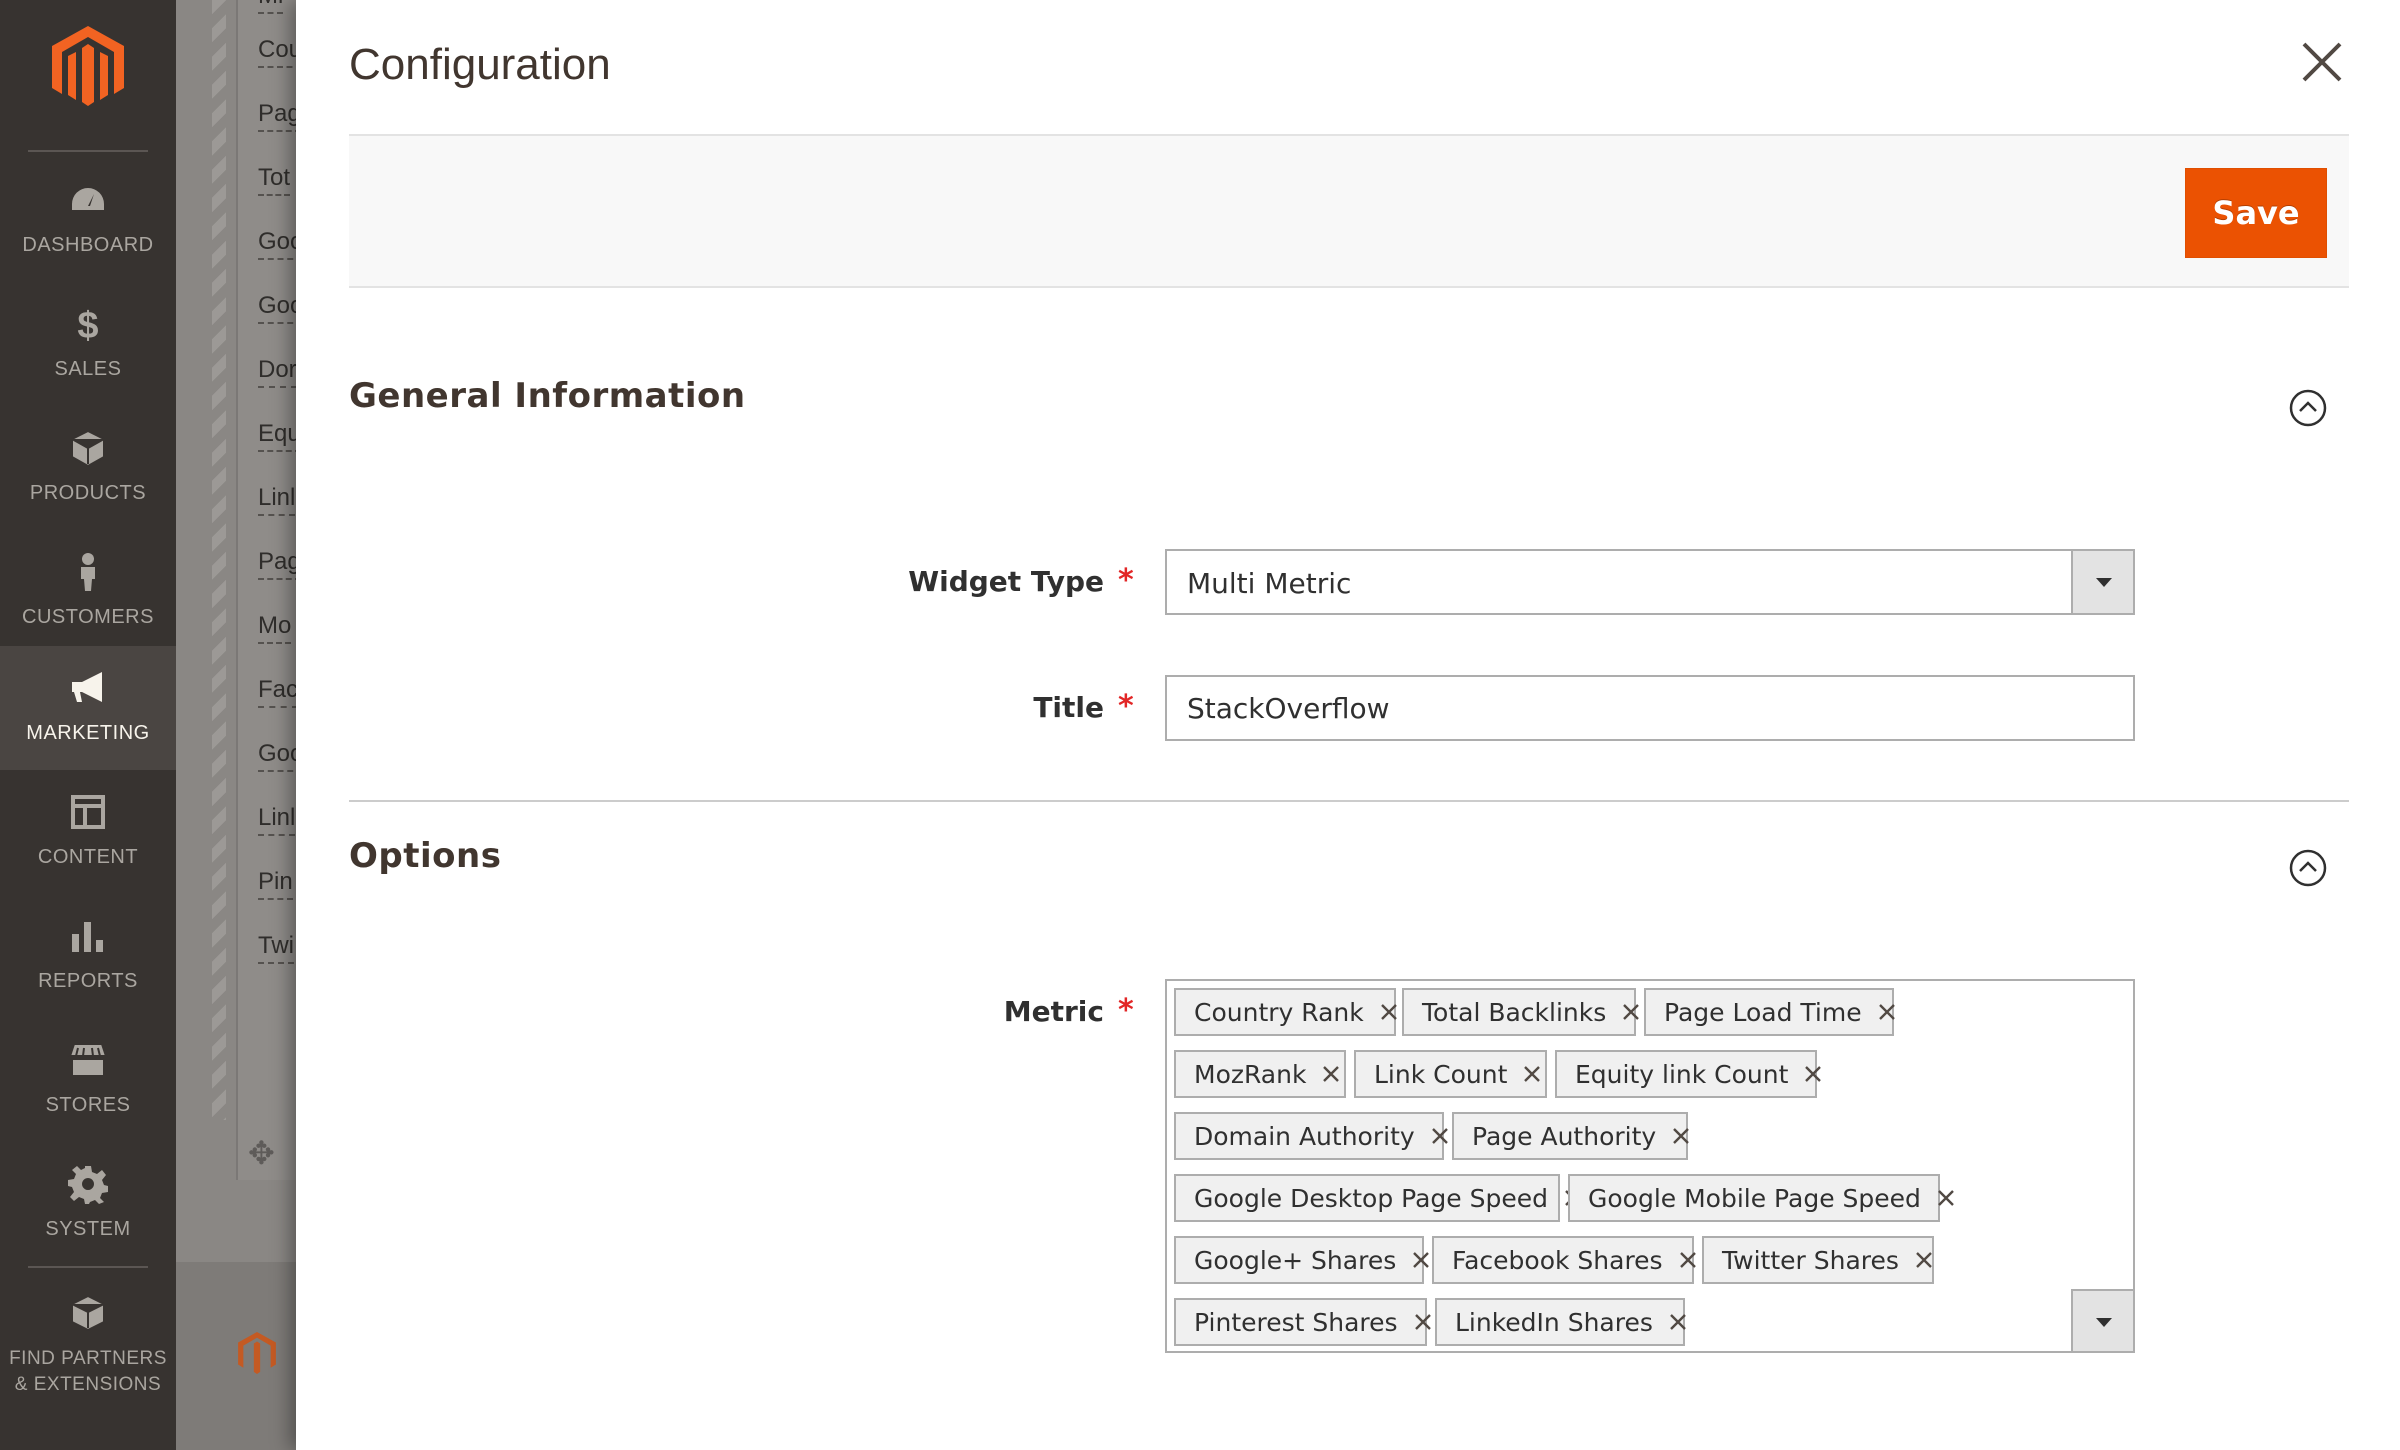 The height and width of the screenshot is (1450, 2400). I want to click on title-input, so click(1650, 708).